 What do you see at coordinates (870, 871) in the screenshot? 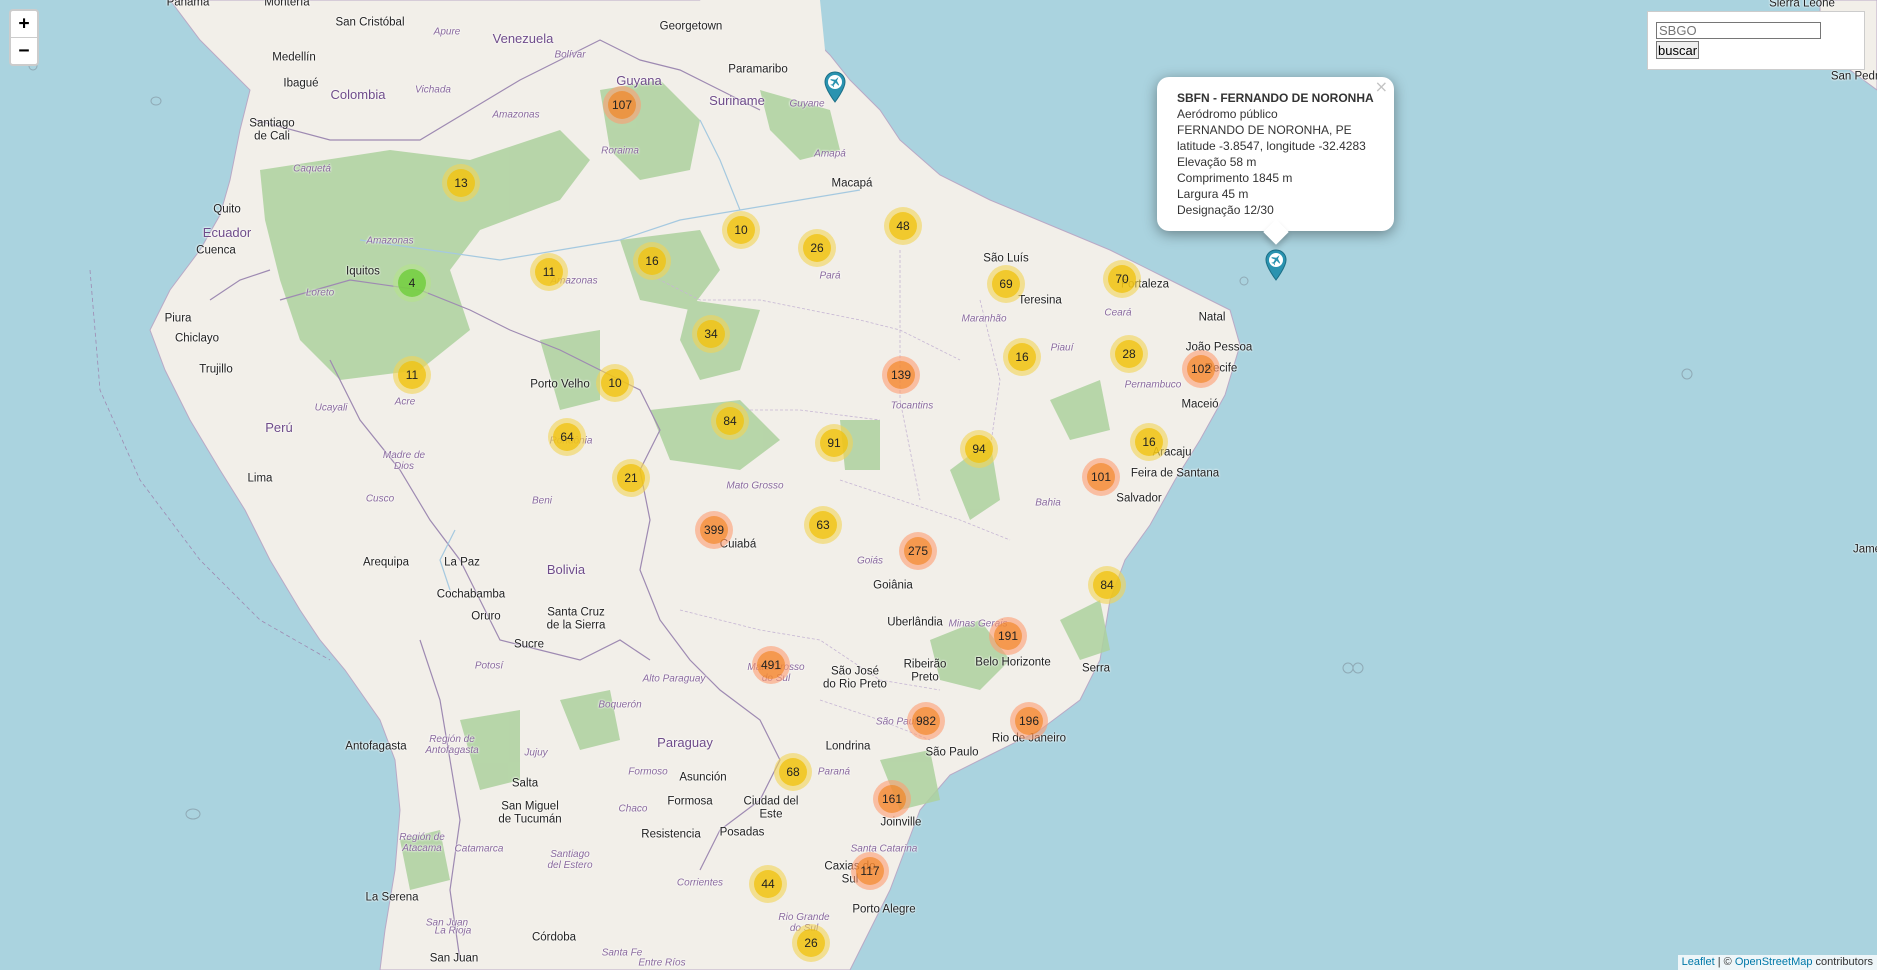
I see `marker-cluster: 117` at bounding box center [870, 871].